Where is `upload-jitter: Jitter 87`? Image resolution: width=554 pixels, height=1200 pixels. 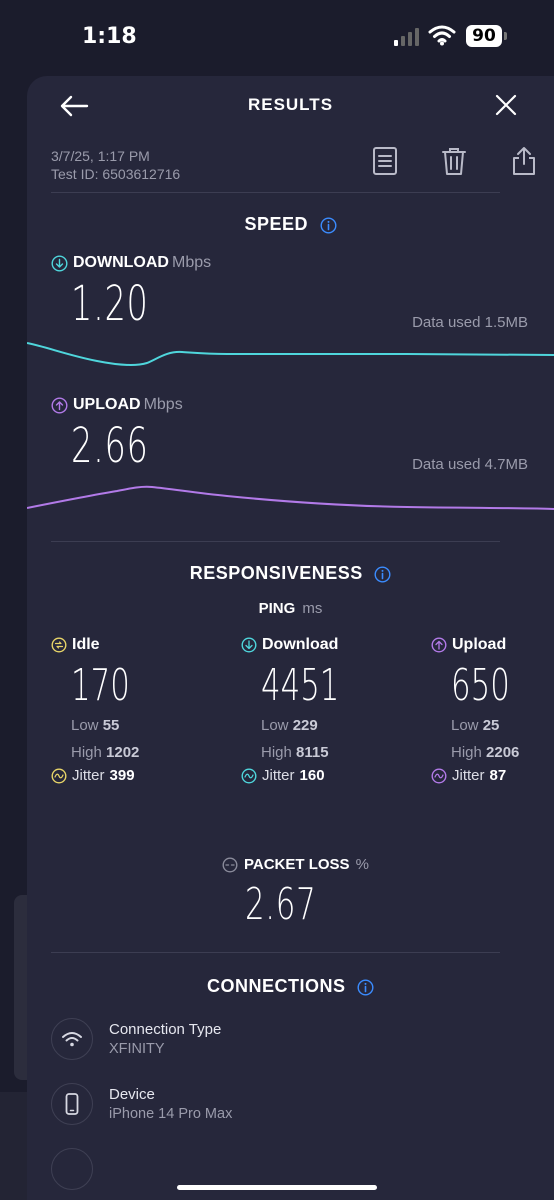 upload-jitter: Jitter 87 is located at coordinates (492, 775).